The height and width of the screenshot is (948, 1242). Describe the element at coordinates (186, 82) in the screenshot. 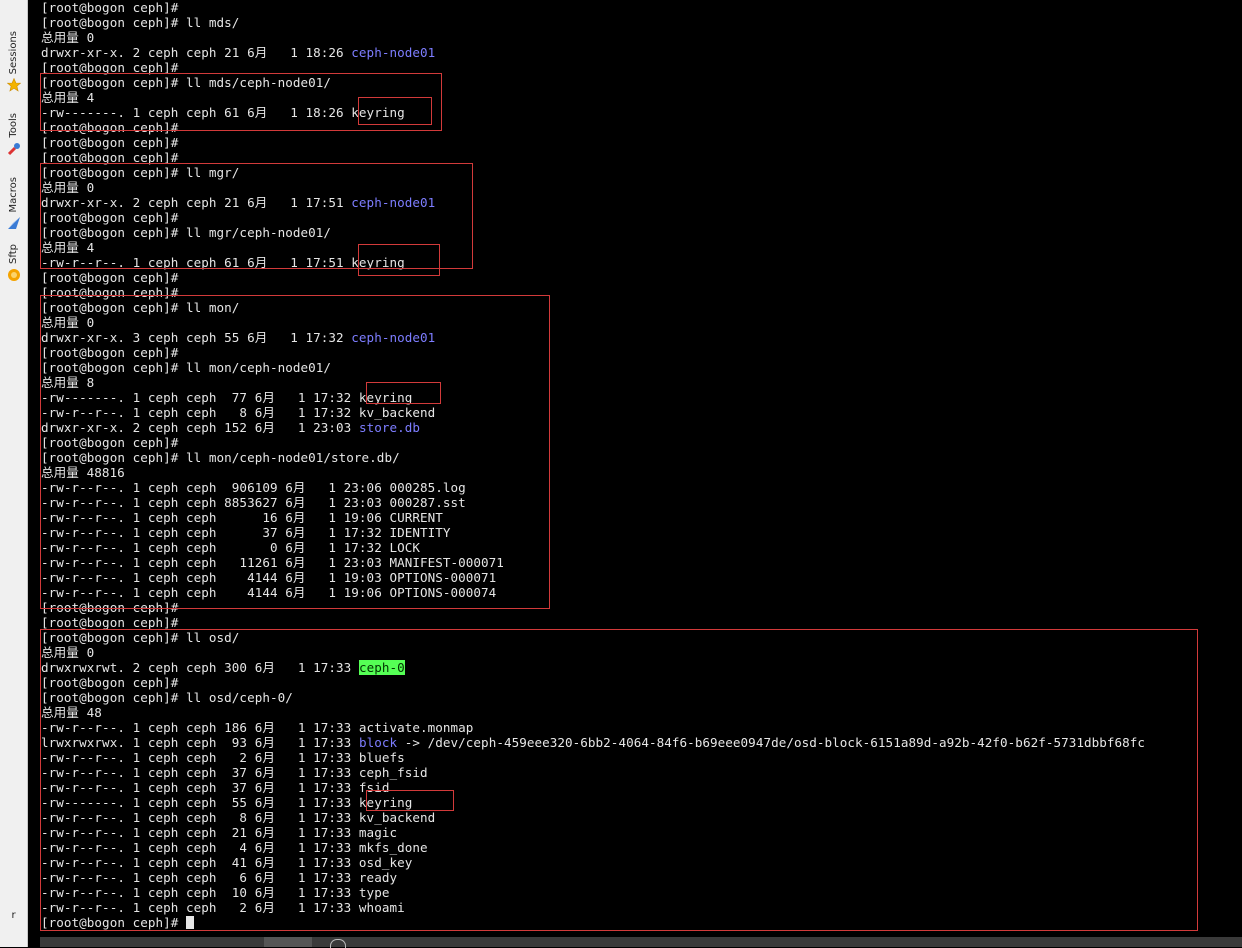

I see `line-text: [root@bogon ceph]# ll mds/ceph-node01/` at that location.